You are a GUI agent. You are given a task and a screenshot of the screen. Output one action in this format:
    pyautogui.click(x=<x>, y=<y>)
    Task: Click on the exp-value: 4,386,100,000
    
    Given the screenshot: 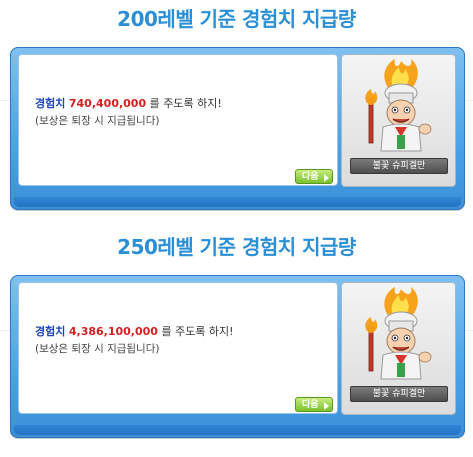 What is the action you would take?
    pyautogui.click(x=113, y=331)
    